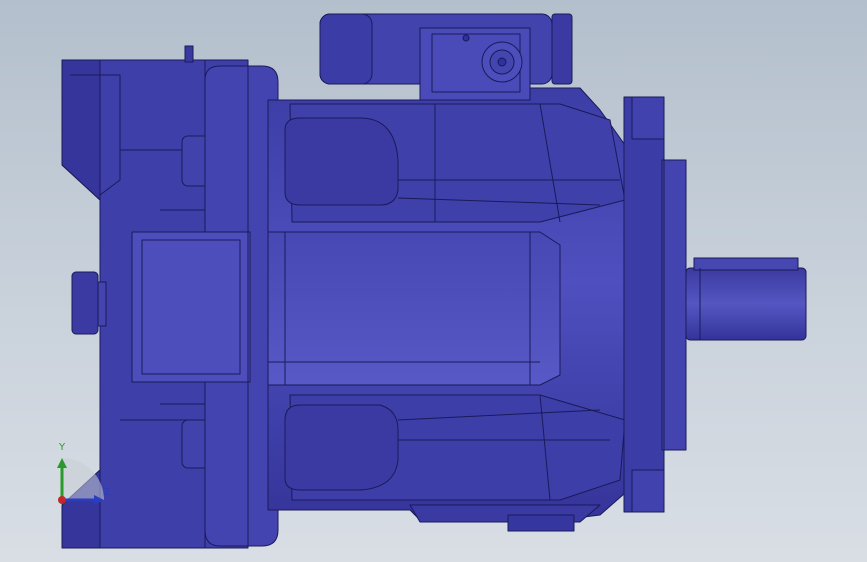 Image resolution: width=867 pixels, height=562 pixels. Describe the element at coordinates (655, 304) in the screenshot. I see `mounting-flange` at that location.